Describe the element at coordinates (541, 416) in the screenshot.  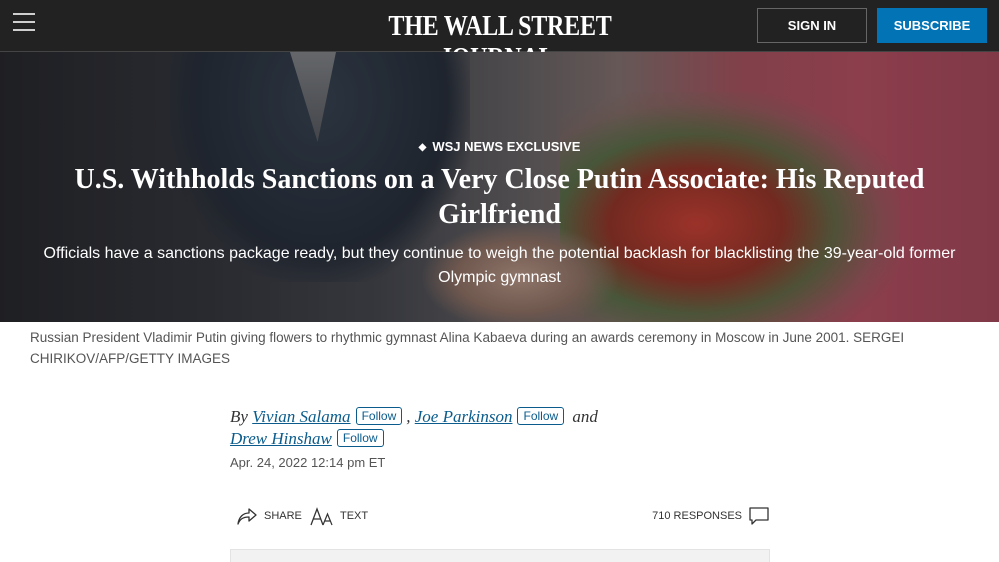
I see `follow-button-joe-parkinson: Follow` at that location.